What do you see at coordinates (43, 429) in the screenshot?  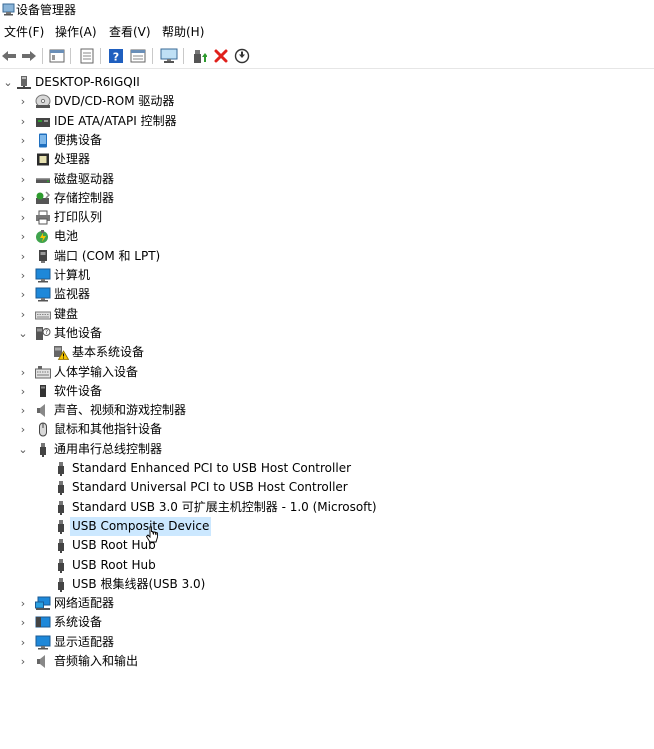 I see `mouse-icon` at bounding box center [43, 429].